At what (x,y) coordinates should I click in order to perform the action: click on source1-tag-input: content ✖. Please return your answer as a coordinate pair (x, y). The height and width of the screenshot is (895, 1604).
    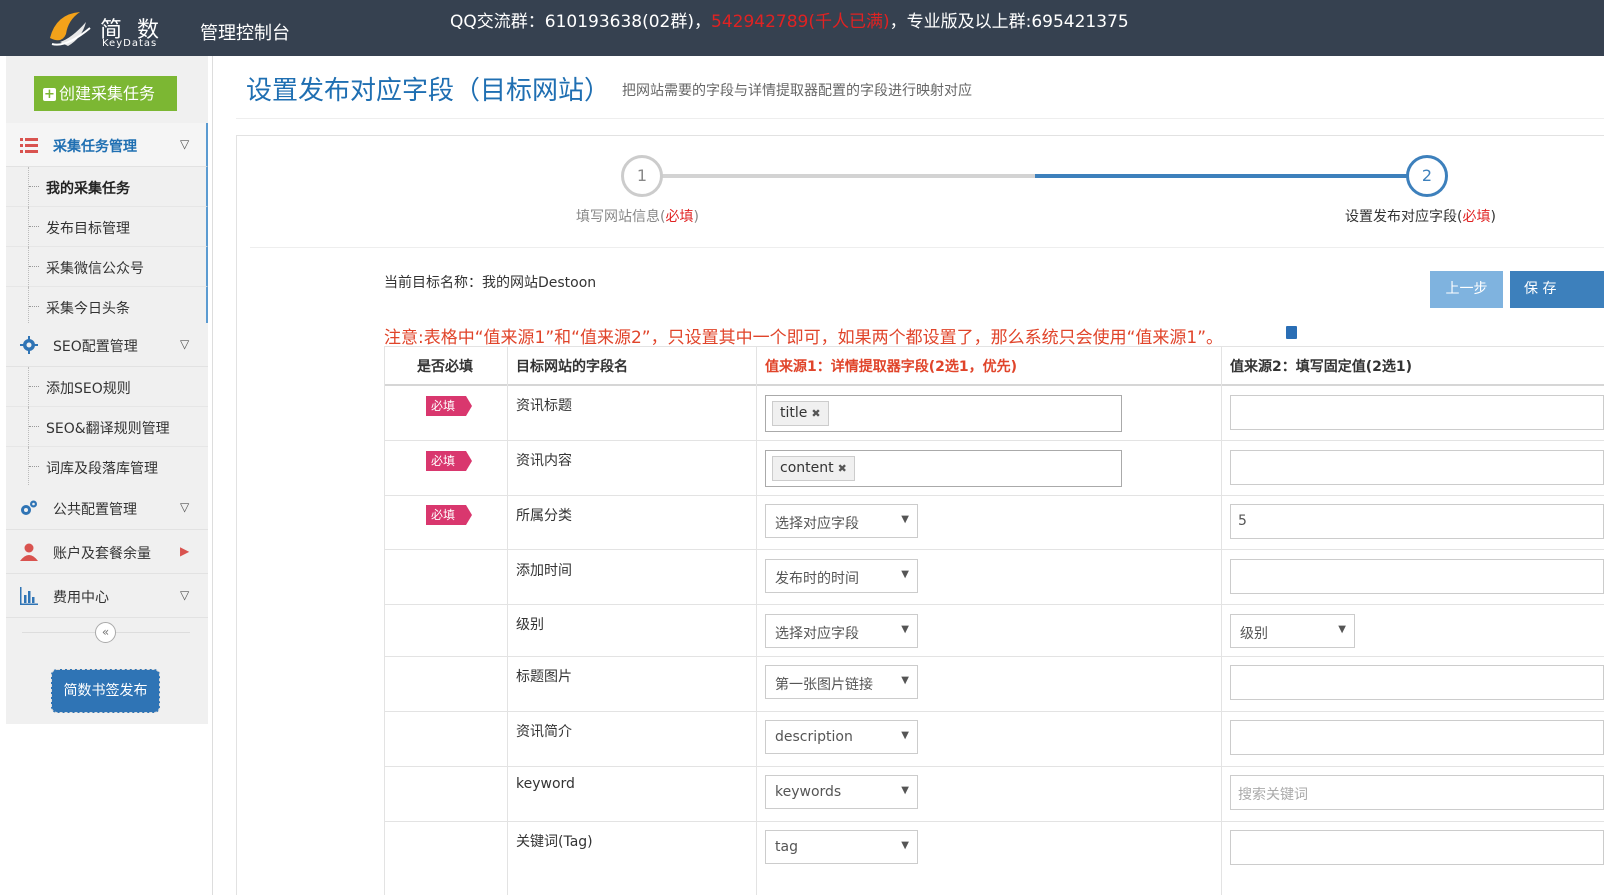
    Looking at the image, I should click on (943, 468).